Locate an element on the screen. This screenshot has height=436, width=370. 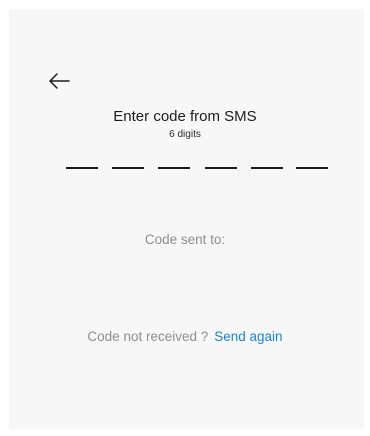
code-digit-3-input is located at coordinates (174, 160).